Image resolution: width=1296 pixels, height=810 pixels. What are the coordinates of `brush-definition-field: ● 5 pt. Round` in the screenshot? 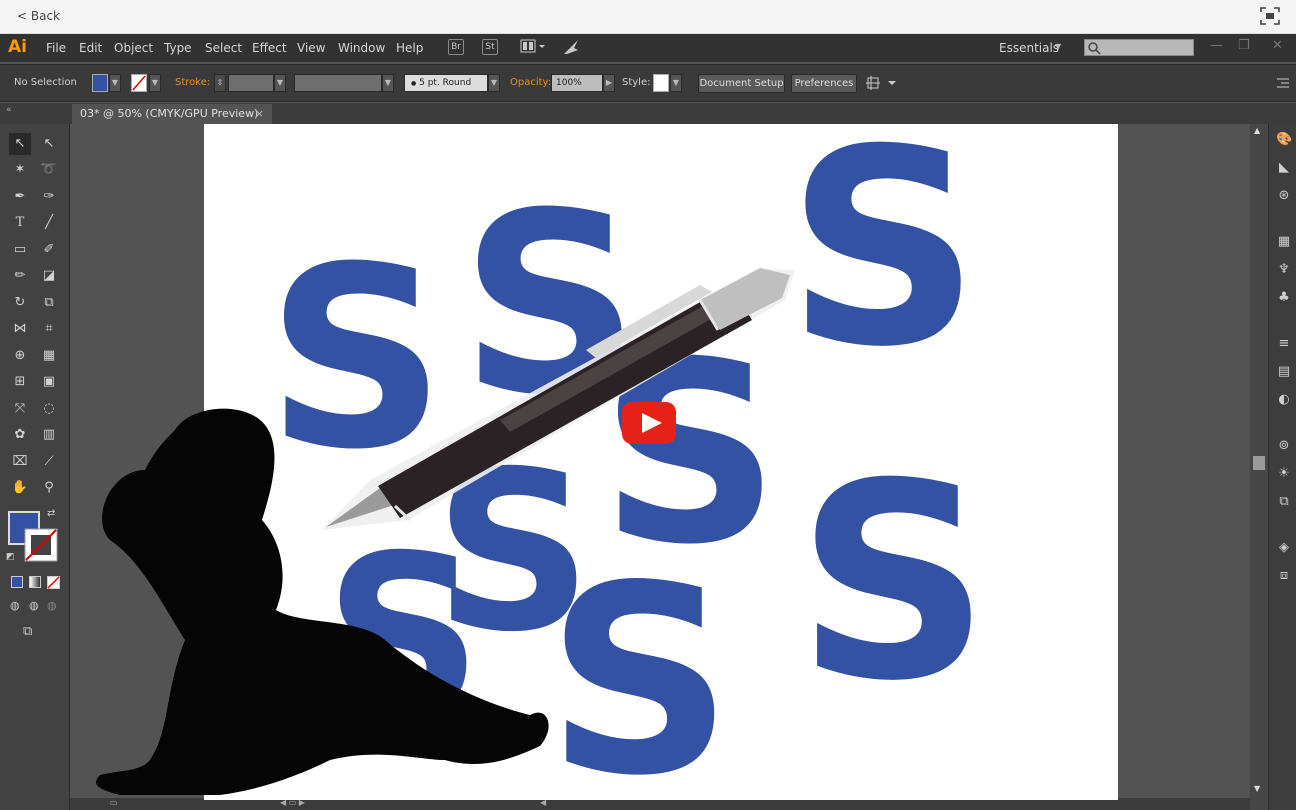 It's located at (446, 83).